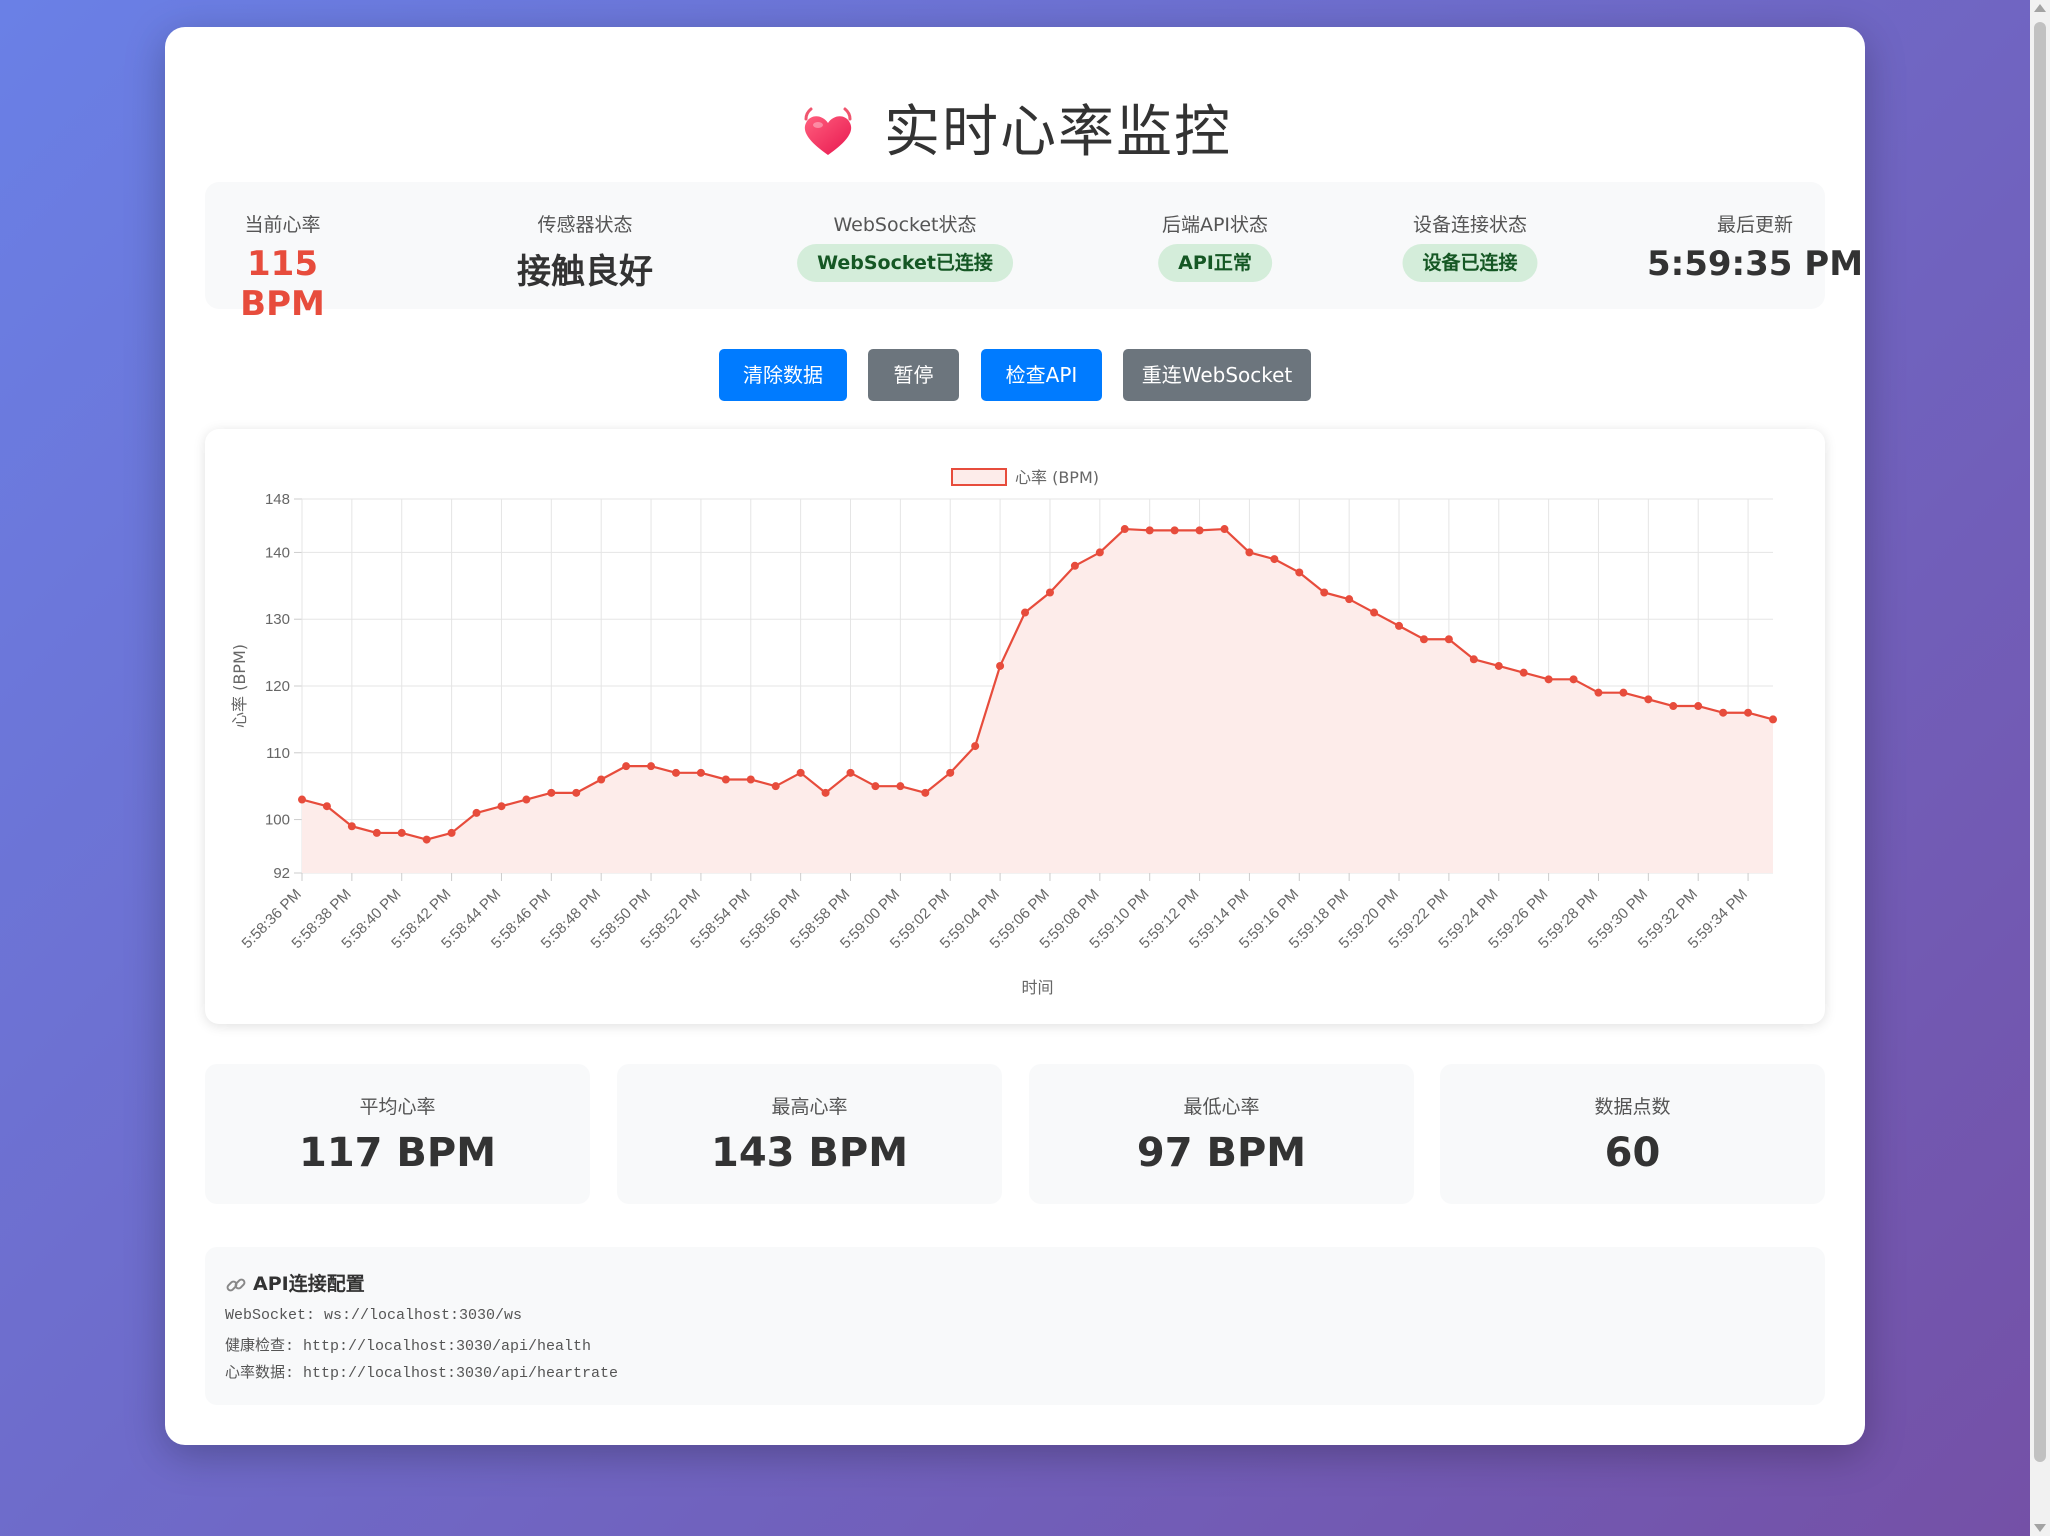  Describe the element at coordinates (239, 686) in the screenshot. I see `y-axis-title: 心率 (BPM)` at that location.